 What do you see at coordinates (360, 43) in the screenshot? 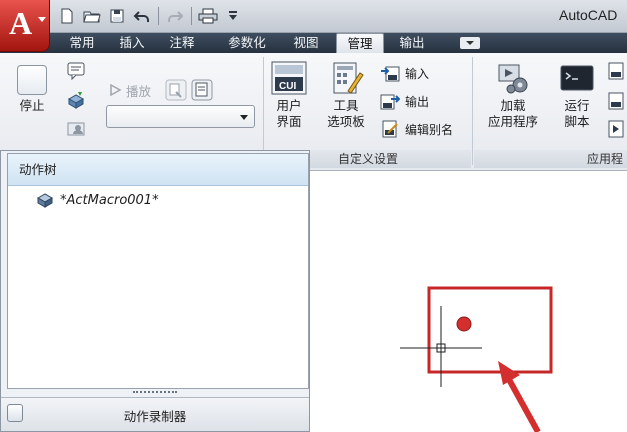
I see `tab-manage: 管理` at bounding box center [360, 43].